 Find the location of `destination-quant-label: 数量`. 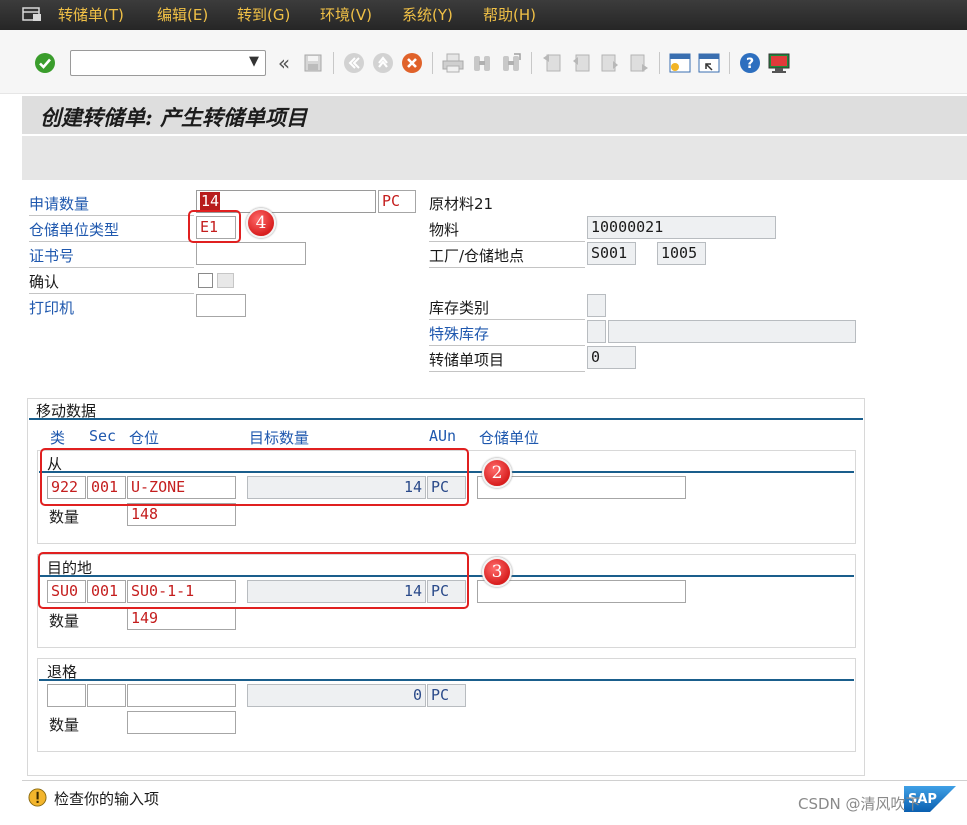

destination-quant-label: 数量 is located at coordinates (64, 621).